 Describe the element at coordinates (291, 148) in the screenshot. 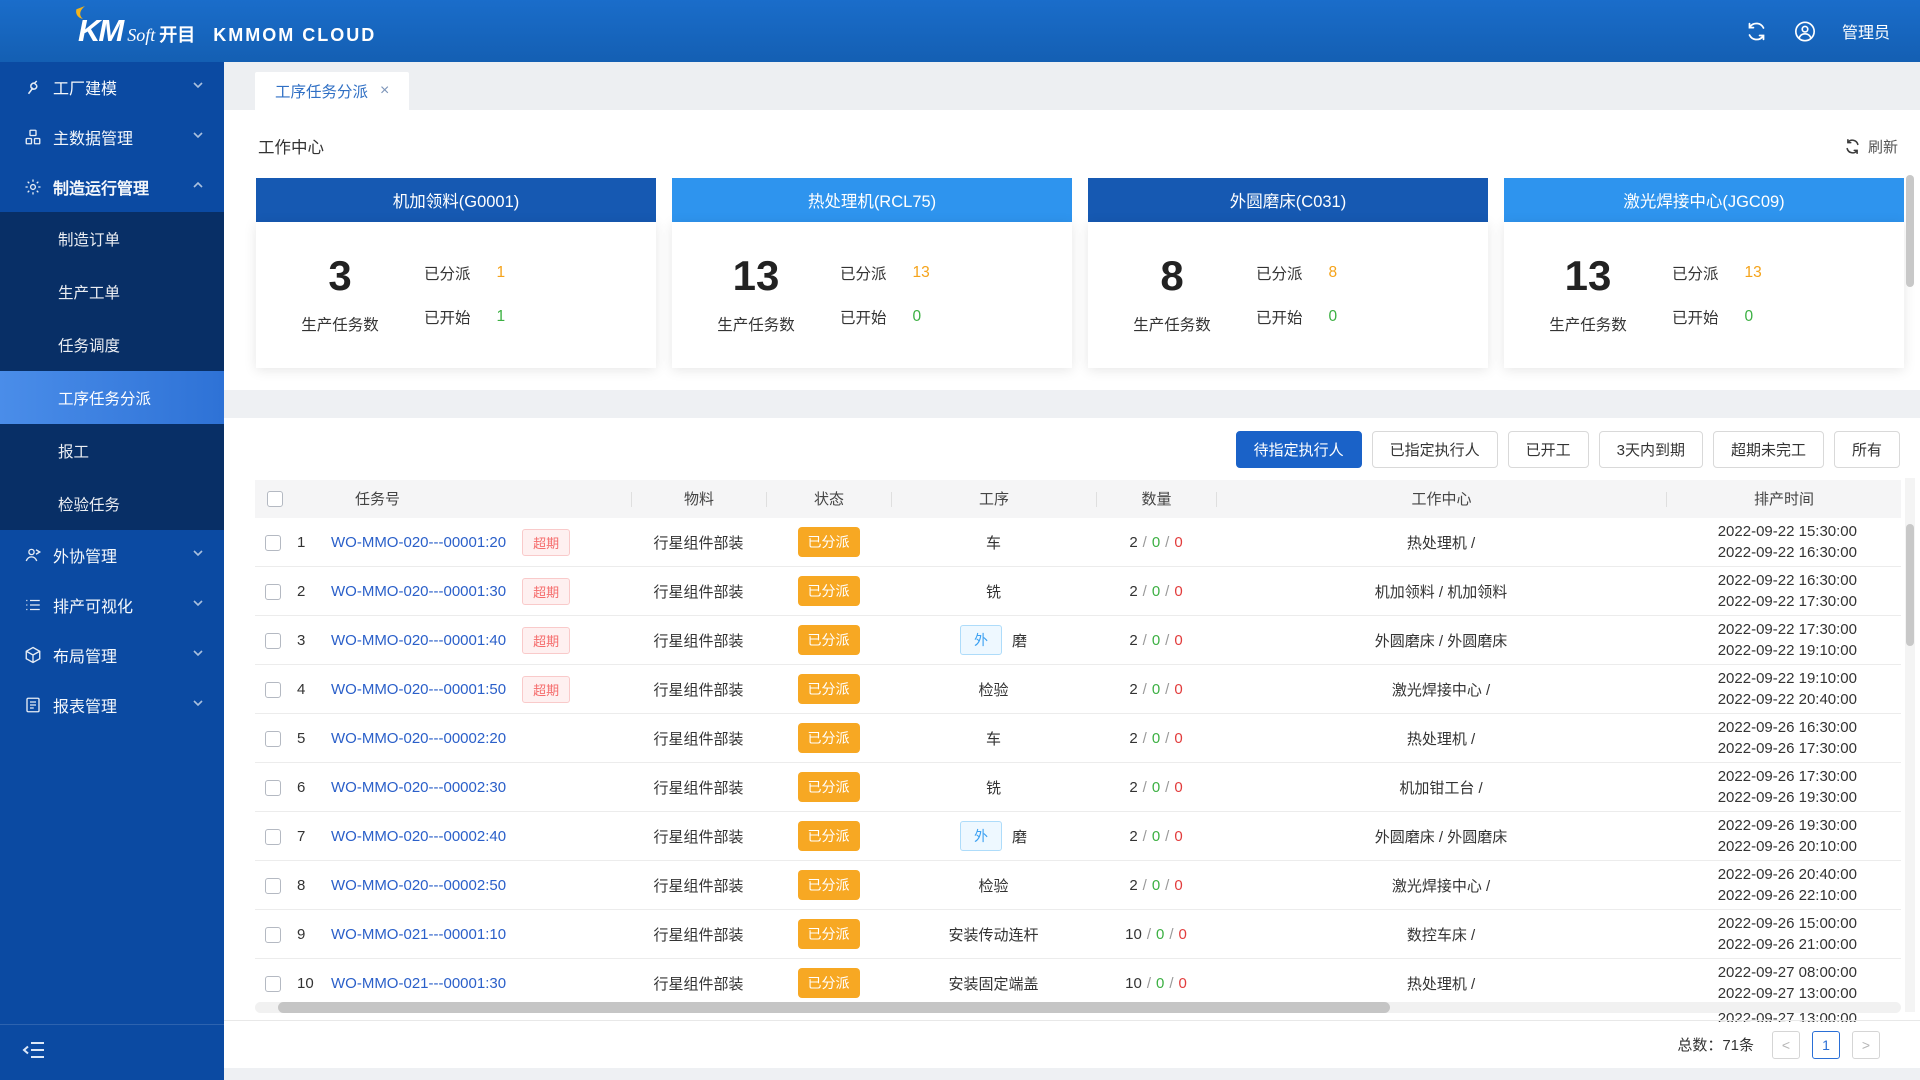

I see `work-center-title: 工作中心` at that location.